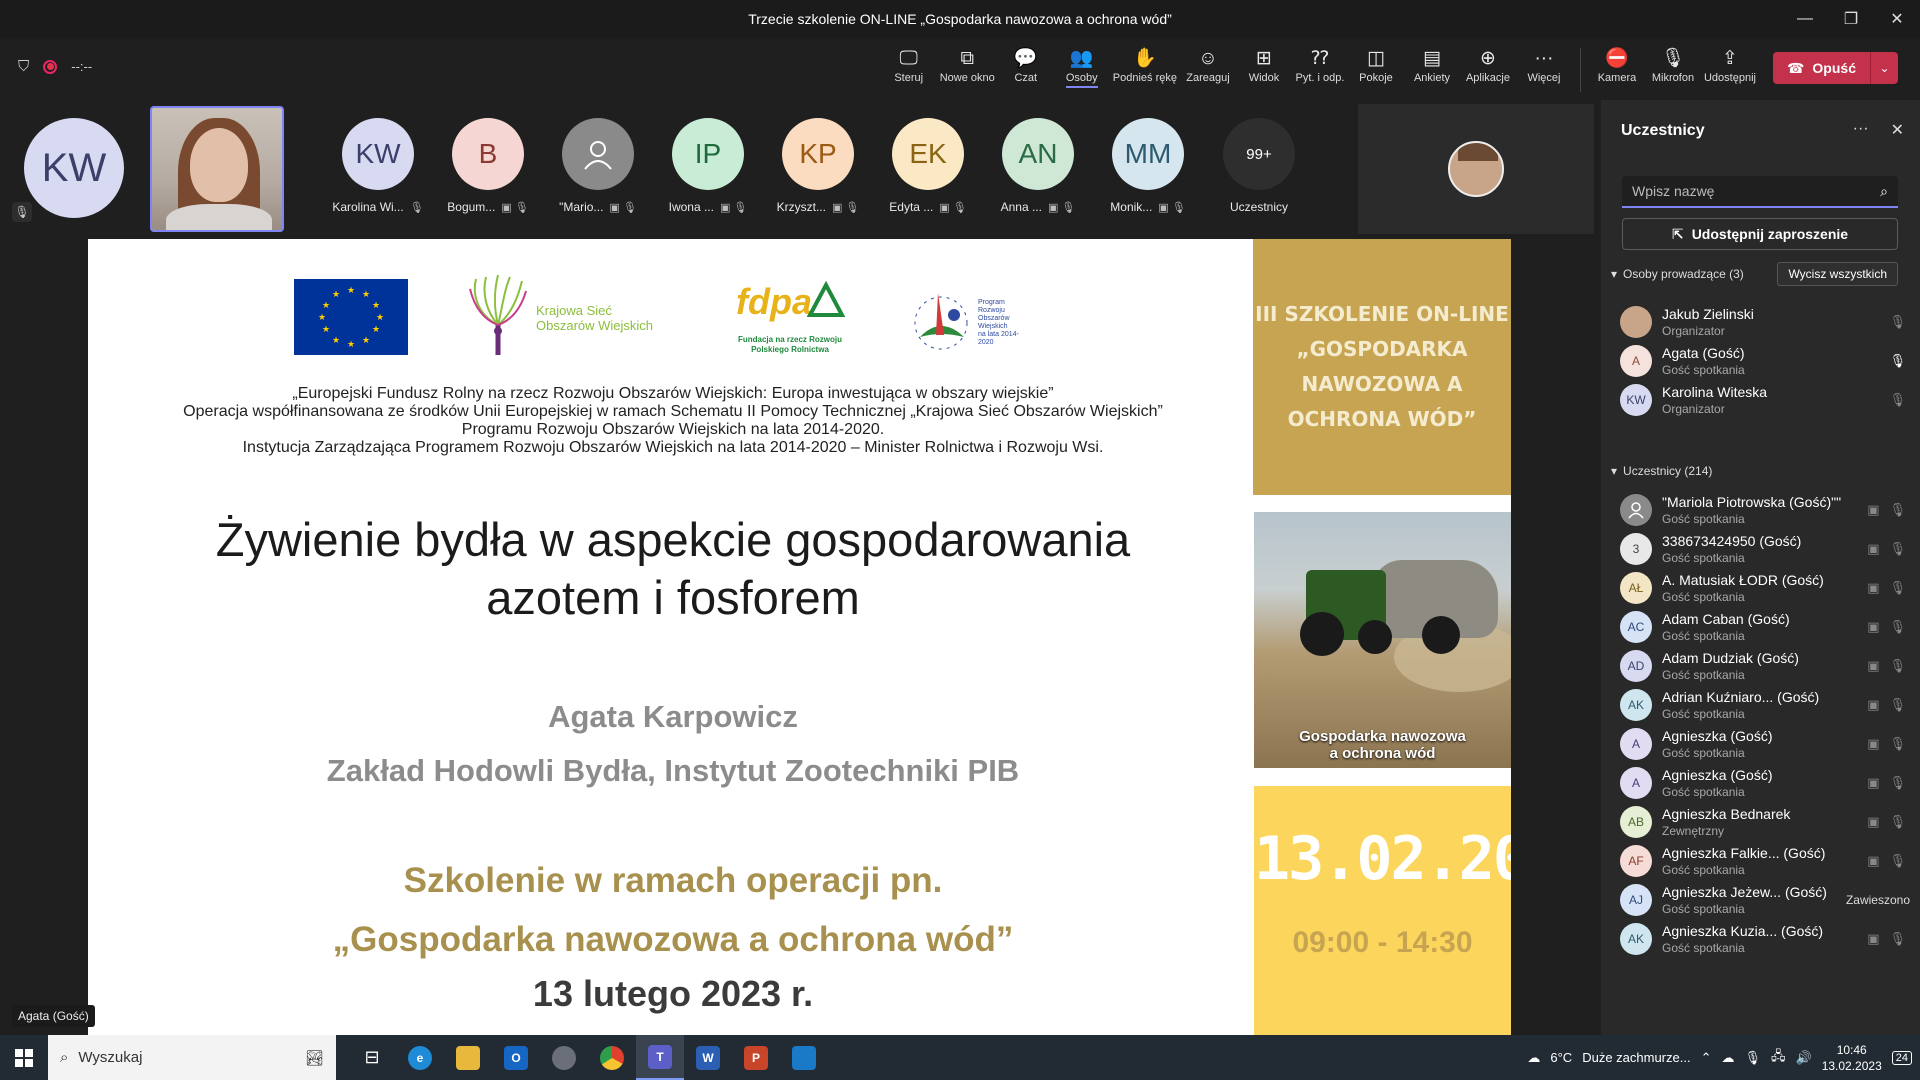  I want to click on task-view-button: ⊟, so click(372, 1057).